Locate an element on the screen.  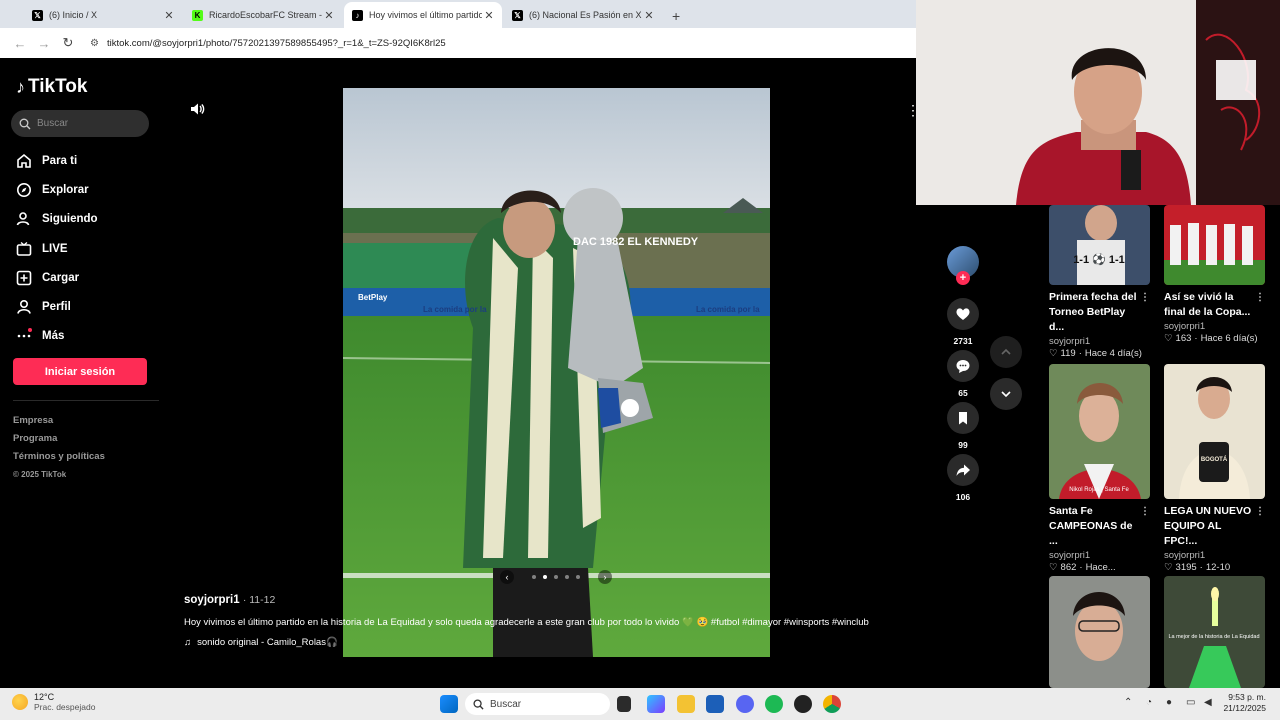
search-icon is located at coordinates (478, 704).